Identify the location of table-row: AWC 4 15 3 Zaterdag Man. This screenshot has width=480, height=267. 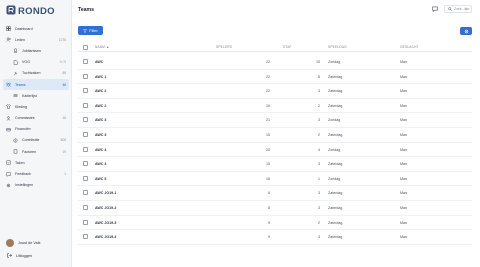
(275, 164).